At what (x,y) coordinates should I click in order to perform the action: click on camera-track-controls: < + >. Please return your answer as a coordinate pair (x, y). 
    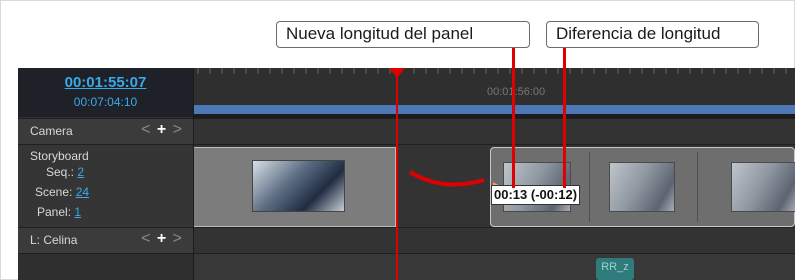
    Looking at the image, I should click on (162, 130).